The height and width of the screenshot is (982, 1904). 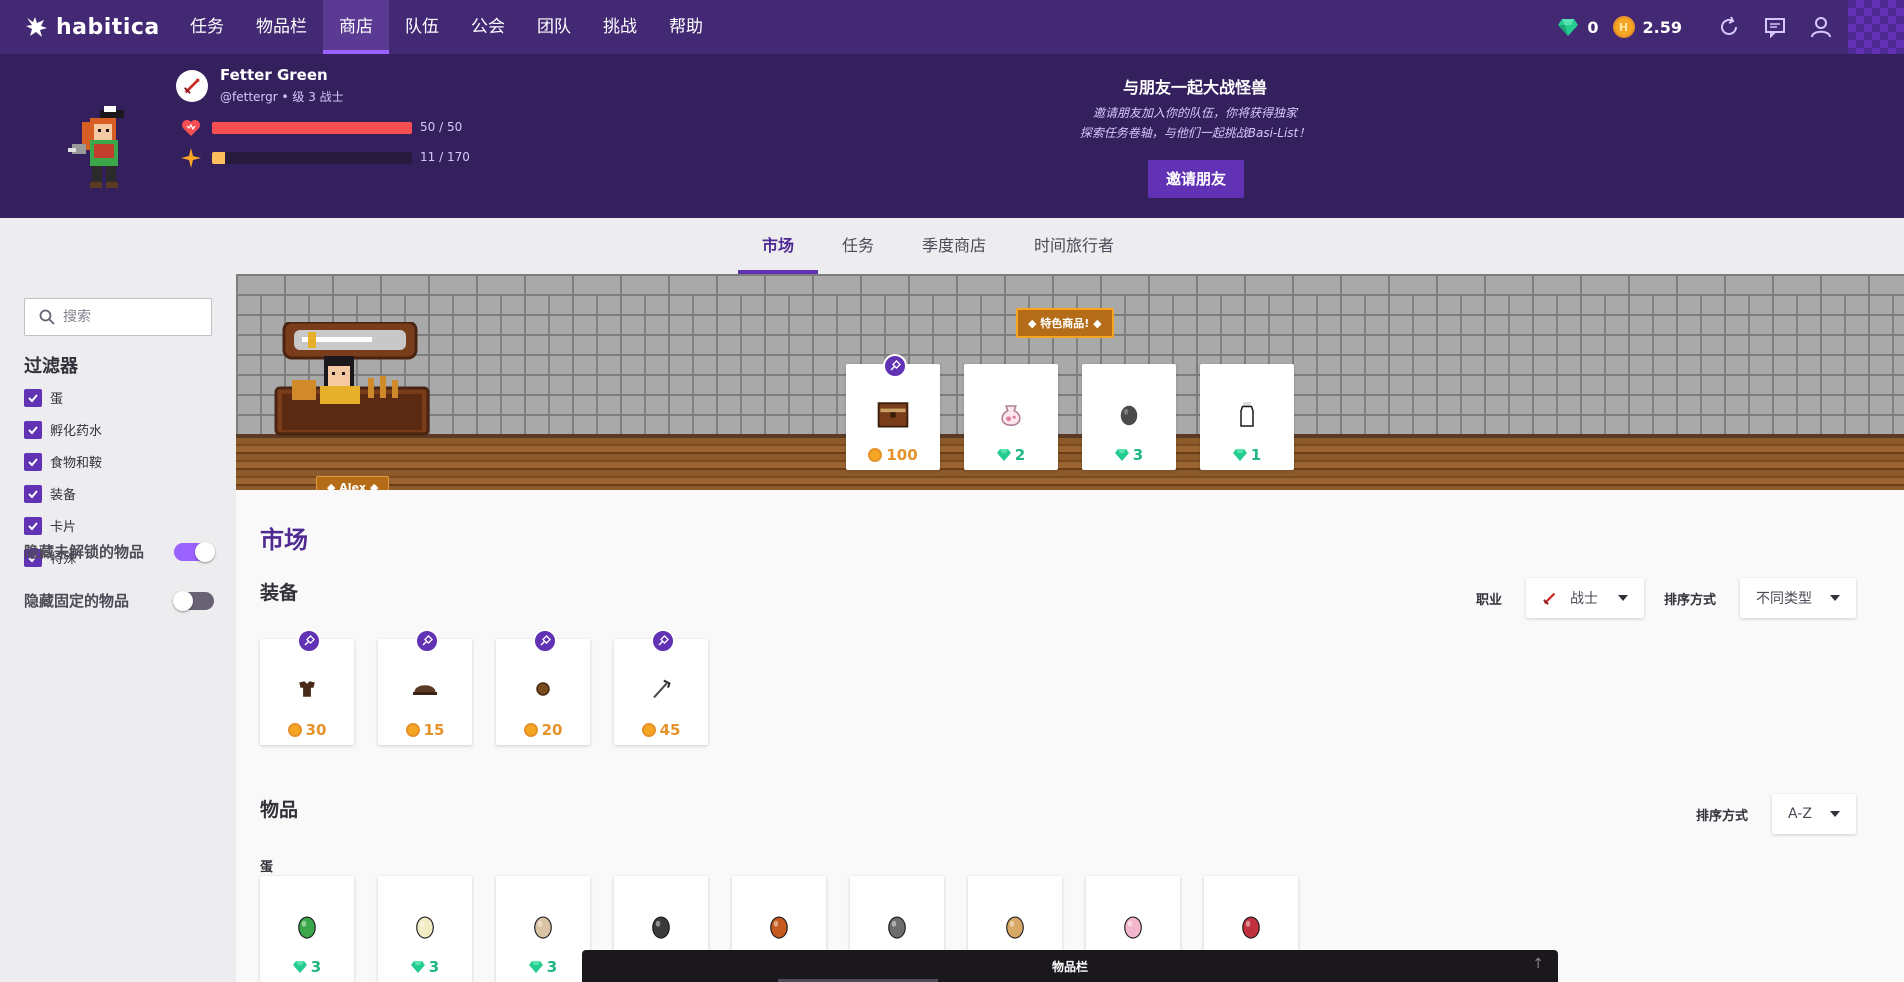 What do you see at coordinates (1070, 966) in the screenshot?
I see `inventory-drawer: 物品栏 ↑` at bounding box center [1070, 966].